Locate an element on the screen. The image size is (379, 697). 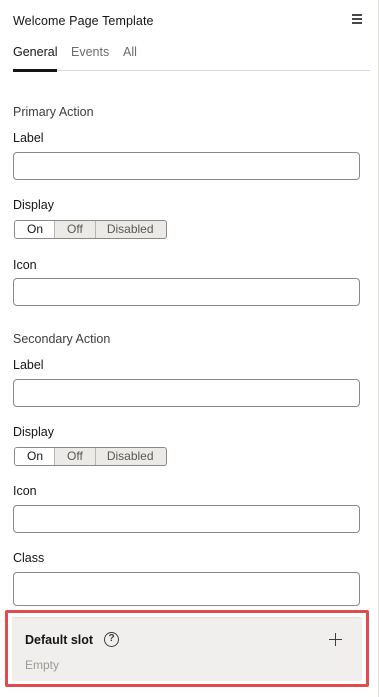
primary-label-input is located at coordinates (186, 166).